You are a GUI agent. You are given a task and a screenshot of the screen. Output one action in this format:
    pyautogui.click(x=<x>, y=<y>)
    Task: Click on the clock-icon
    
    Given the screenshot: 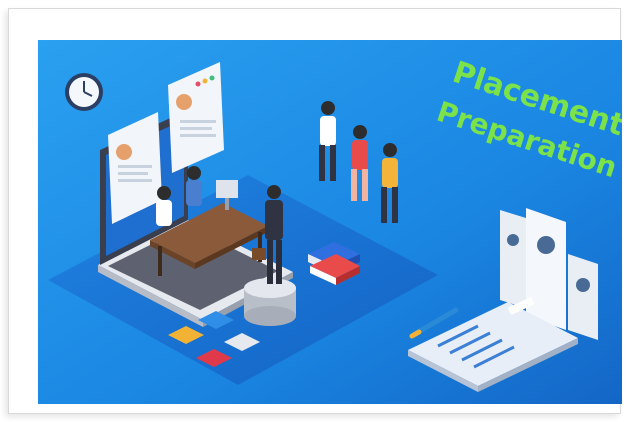 What is the action you would take?
    pyautogui.click(x=84, y=92)
    